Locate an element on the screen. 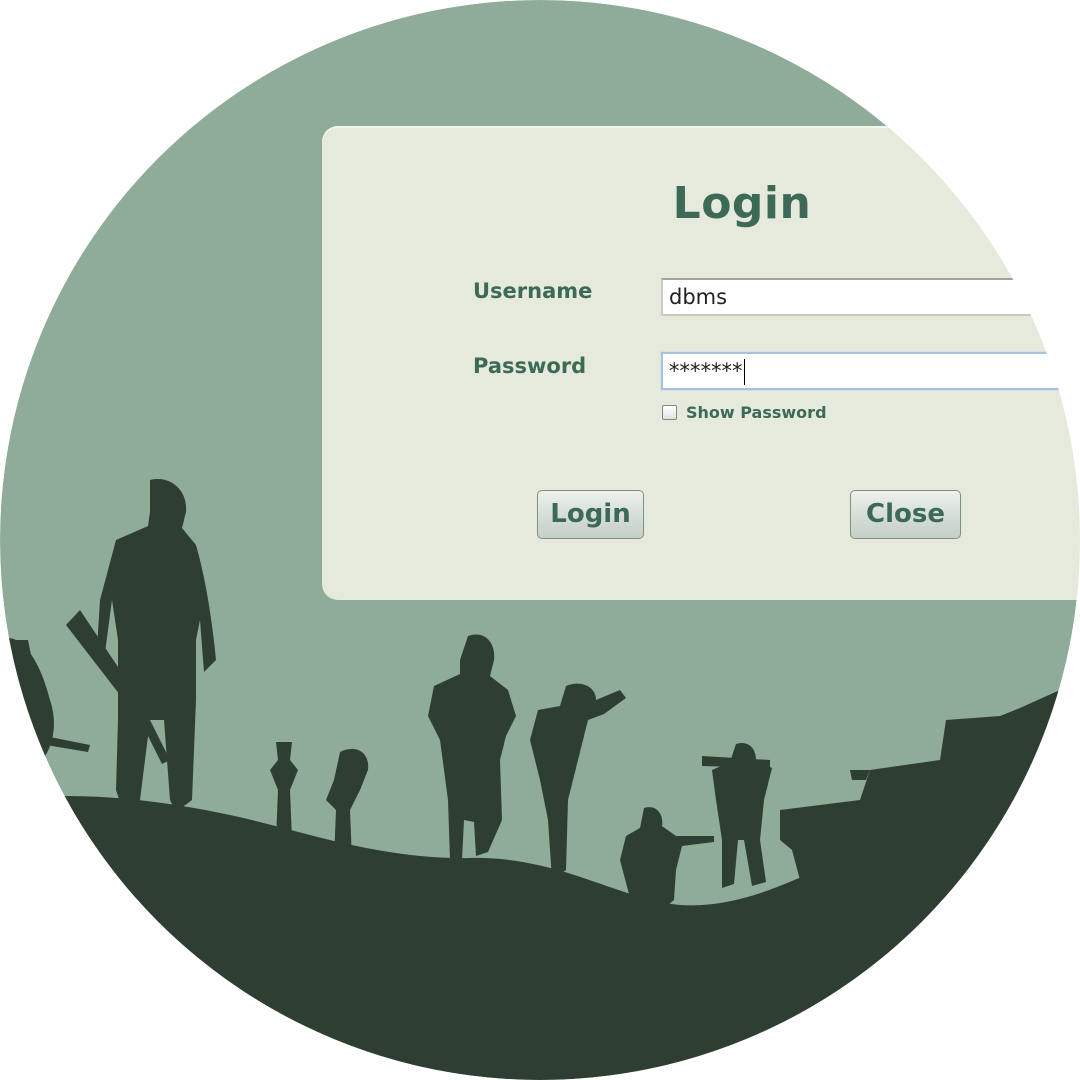 This screenshot has width=1080, height=1080. username-label: Username is located at coordinates (533, 291).